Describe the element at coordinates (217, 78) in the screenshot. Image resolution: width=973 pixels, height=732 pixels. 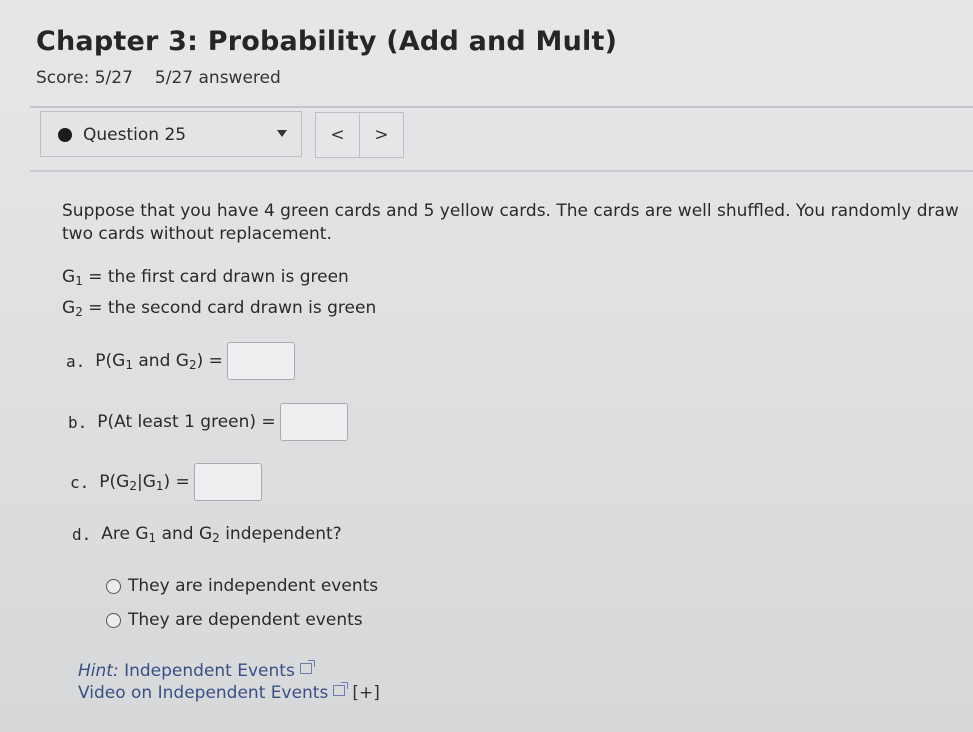
I see `answered-count: 5/27 answered` at that location.